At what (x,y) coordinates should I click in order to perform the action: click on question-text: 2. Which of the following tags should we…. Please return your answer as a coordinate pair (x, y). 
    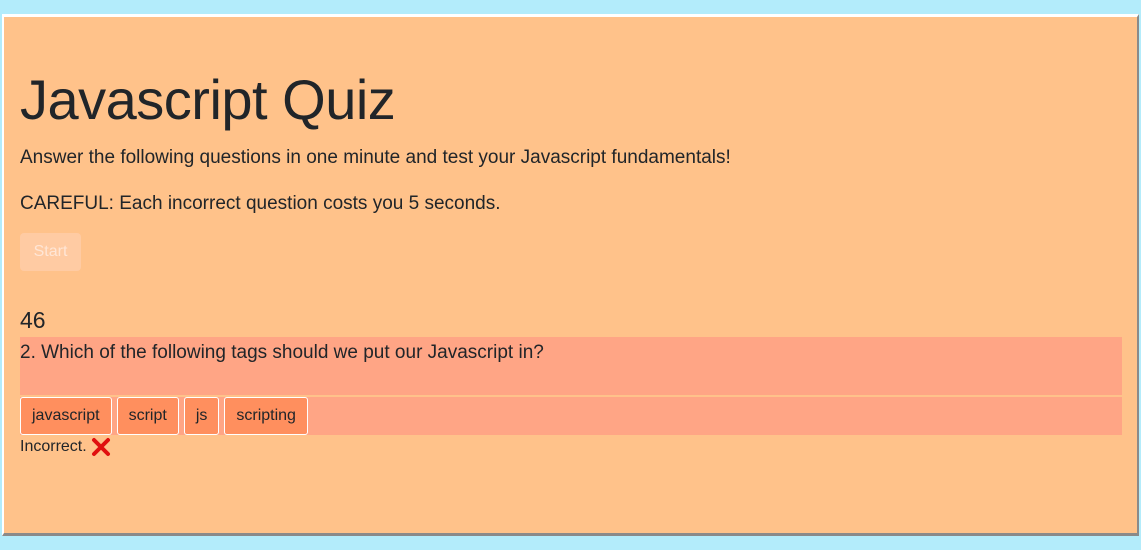
    Looking at the image, I should click on (282, 352).